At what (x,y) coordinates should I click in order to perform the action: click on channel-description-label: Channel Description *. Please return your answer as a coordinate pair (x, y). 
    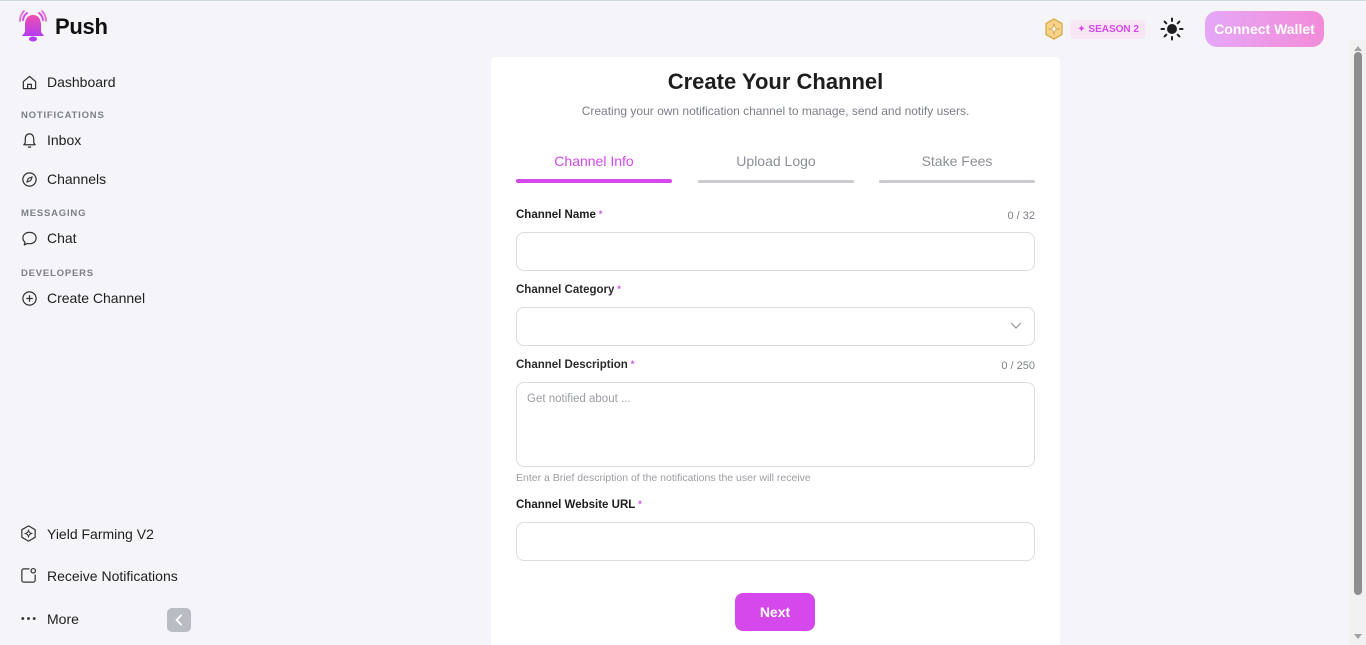
    Looking at the image, I should click on (575, 365).